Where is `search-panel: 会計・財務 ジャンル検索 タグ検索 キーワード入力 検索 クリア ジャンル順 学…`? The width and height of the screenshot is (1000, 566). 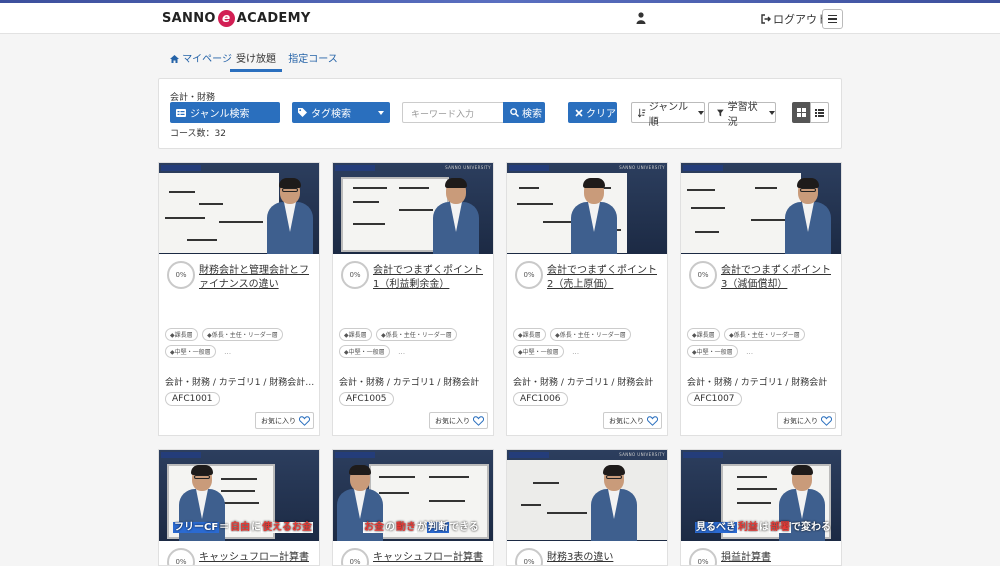 search-panel: 会計・財務 ジャンル検索 タグ検索 キーワード入力 検索 クリア ジャンル順 学… is located at coordinates (500, 113).